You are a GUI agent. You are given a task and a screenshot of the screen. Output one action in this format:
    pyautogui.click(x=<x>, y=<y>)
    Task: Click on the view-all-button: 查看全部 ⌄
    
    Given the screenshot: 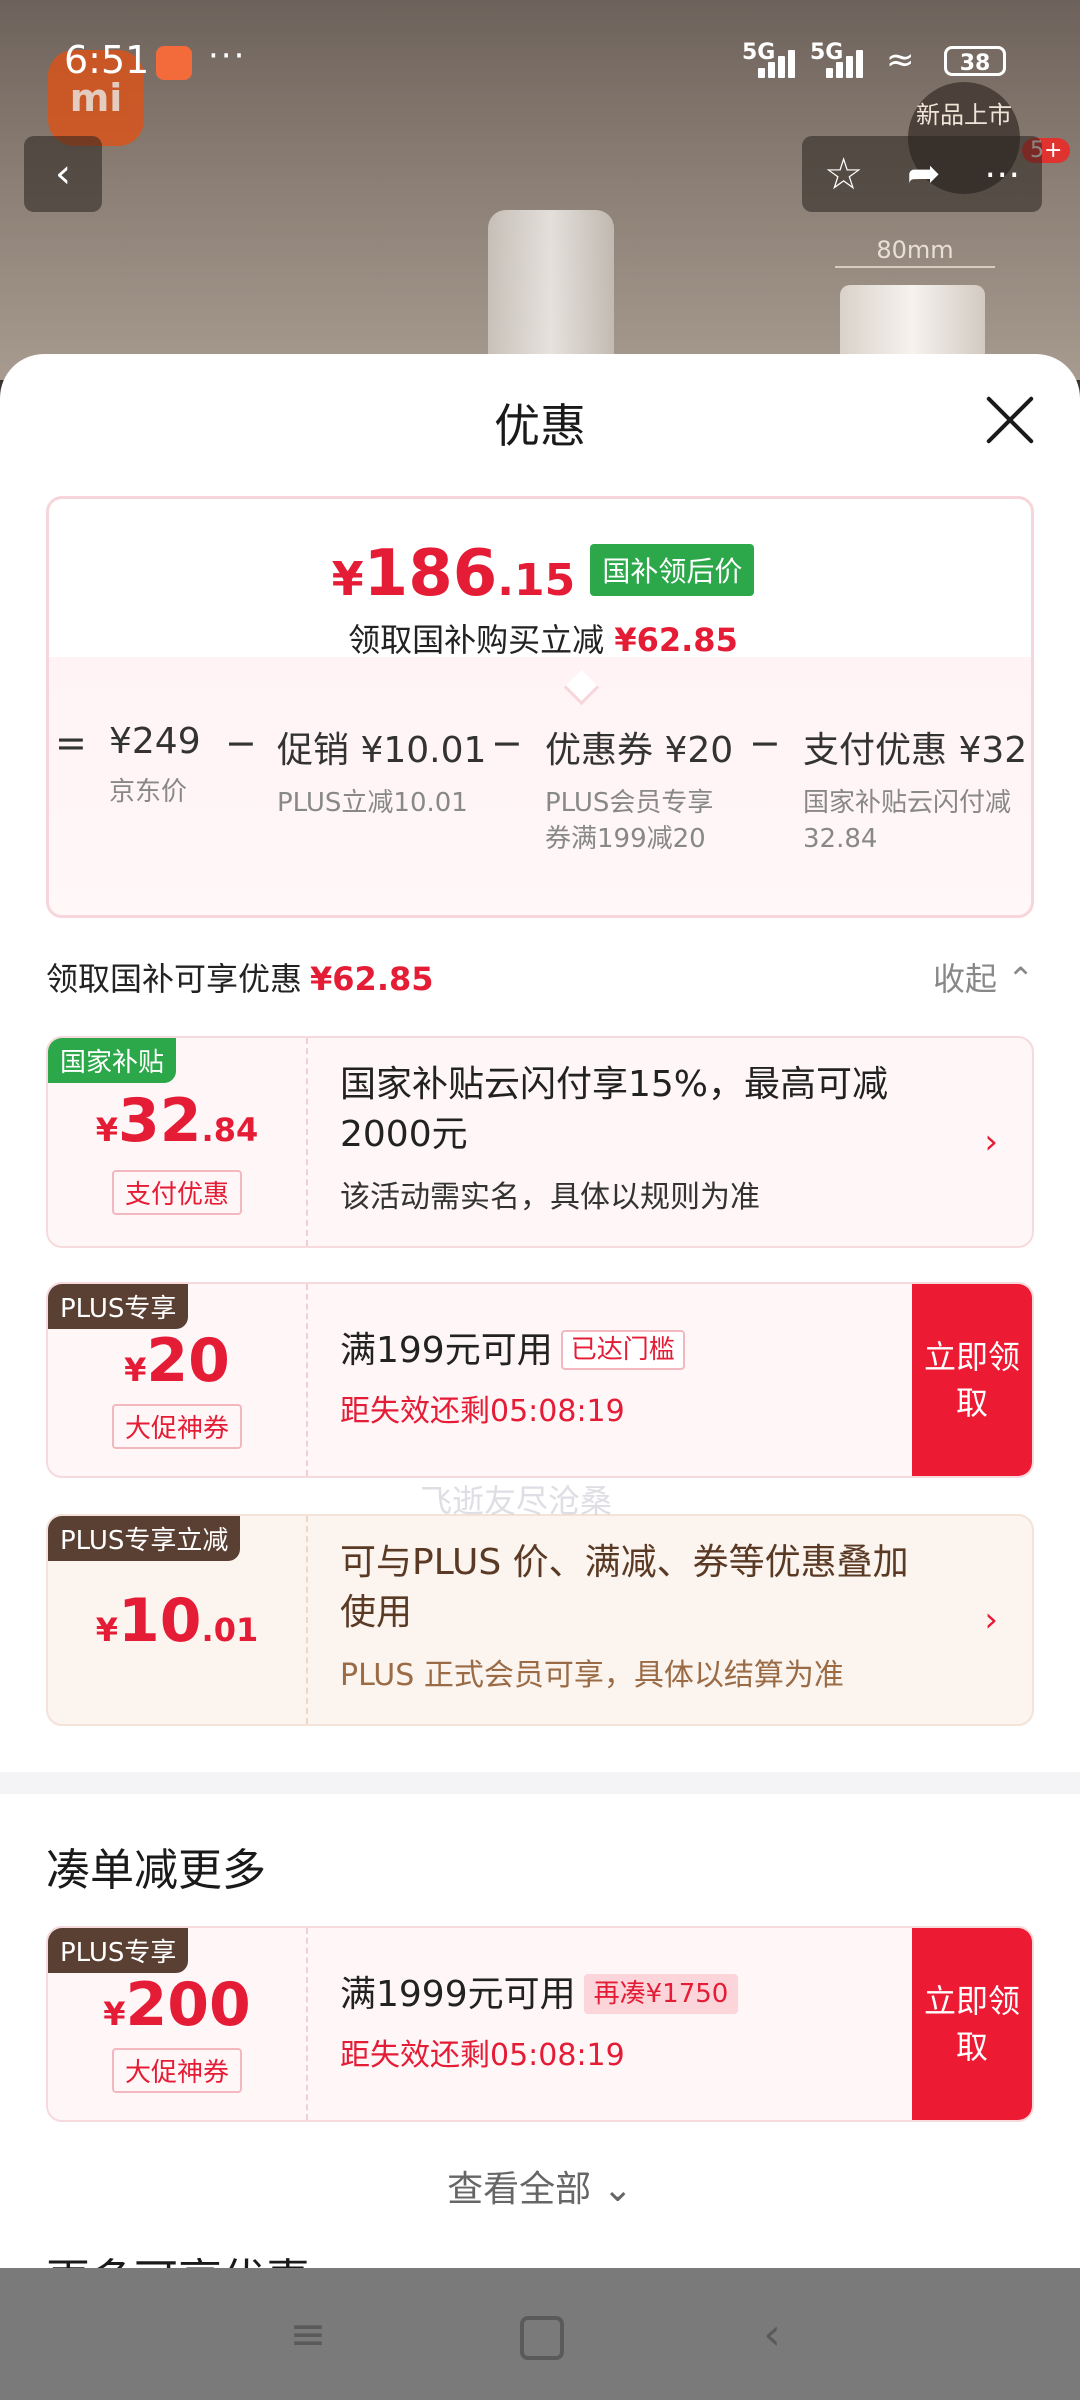 What is the action you would take?
    pyautogui.click(x=540, y=2186)
    